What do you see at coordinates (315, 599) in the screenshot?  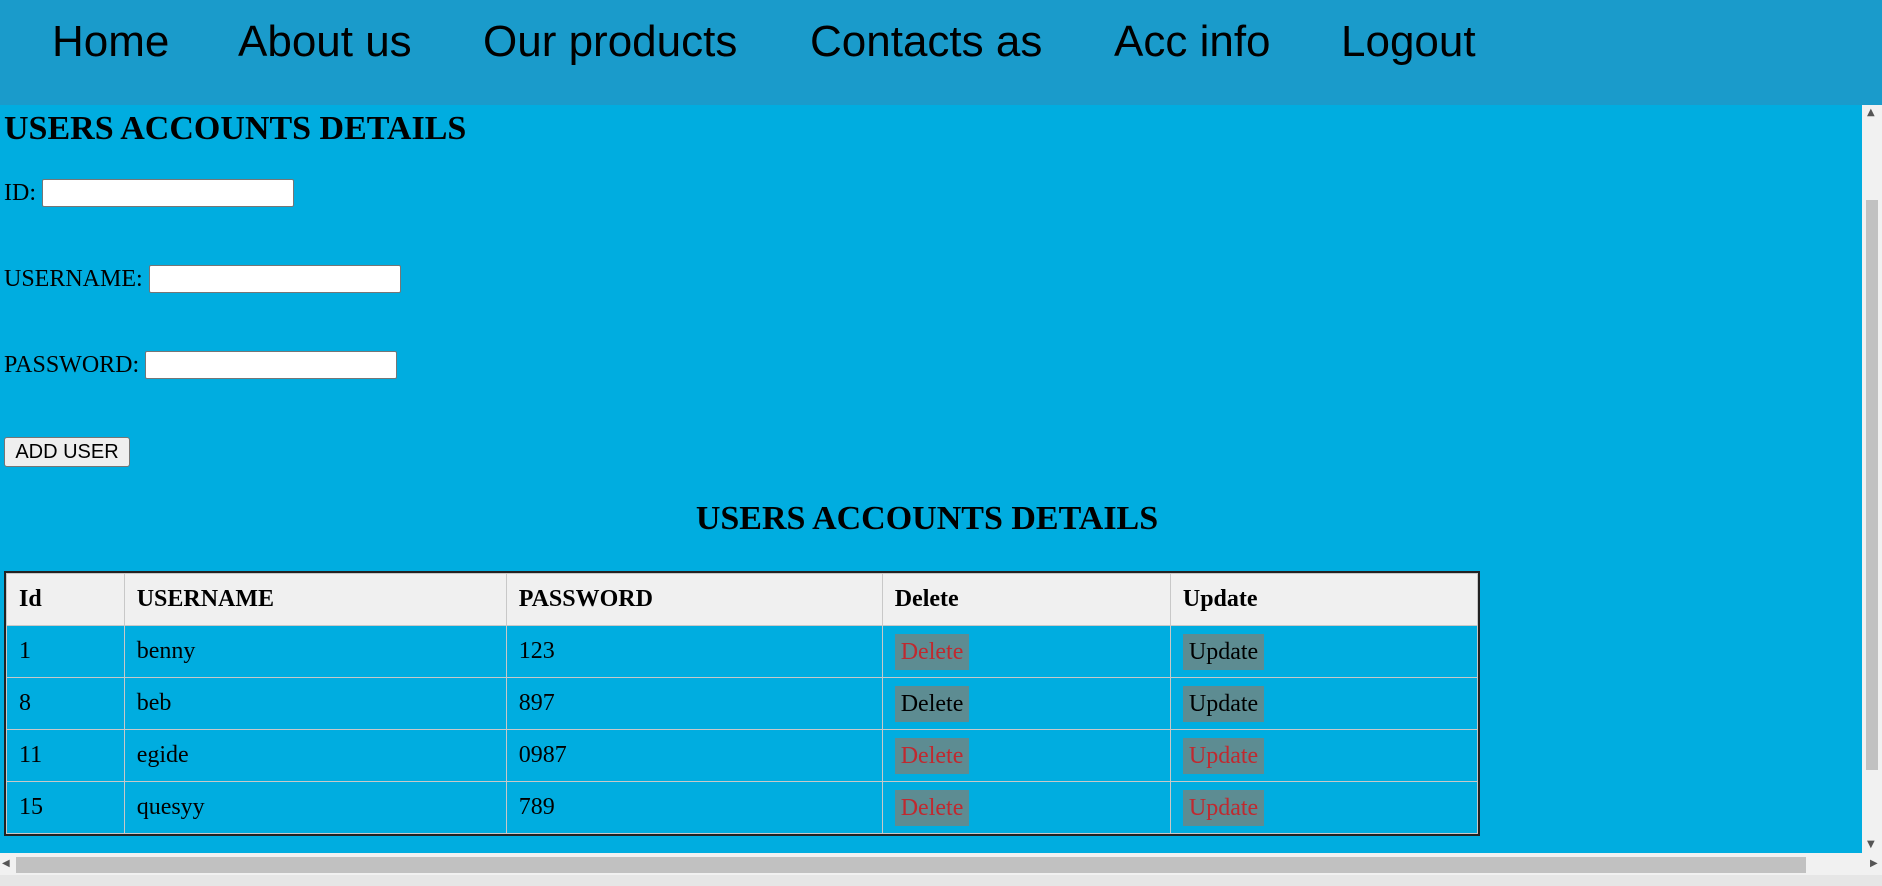 I see `header-username: USERNAME` at bounding box center [315, 599].